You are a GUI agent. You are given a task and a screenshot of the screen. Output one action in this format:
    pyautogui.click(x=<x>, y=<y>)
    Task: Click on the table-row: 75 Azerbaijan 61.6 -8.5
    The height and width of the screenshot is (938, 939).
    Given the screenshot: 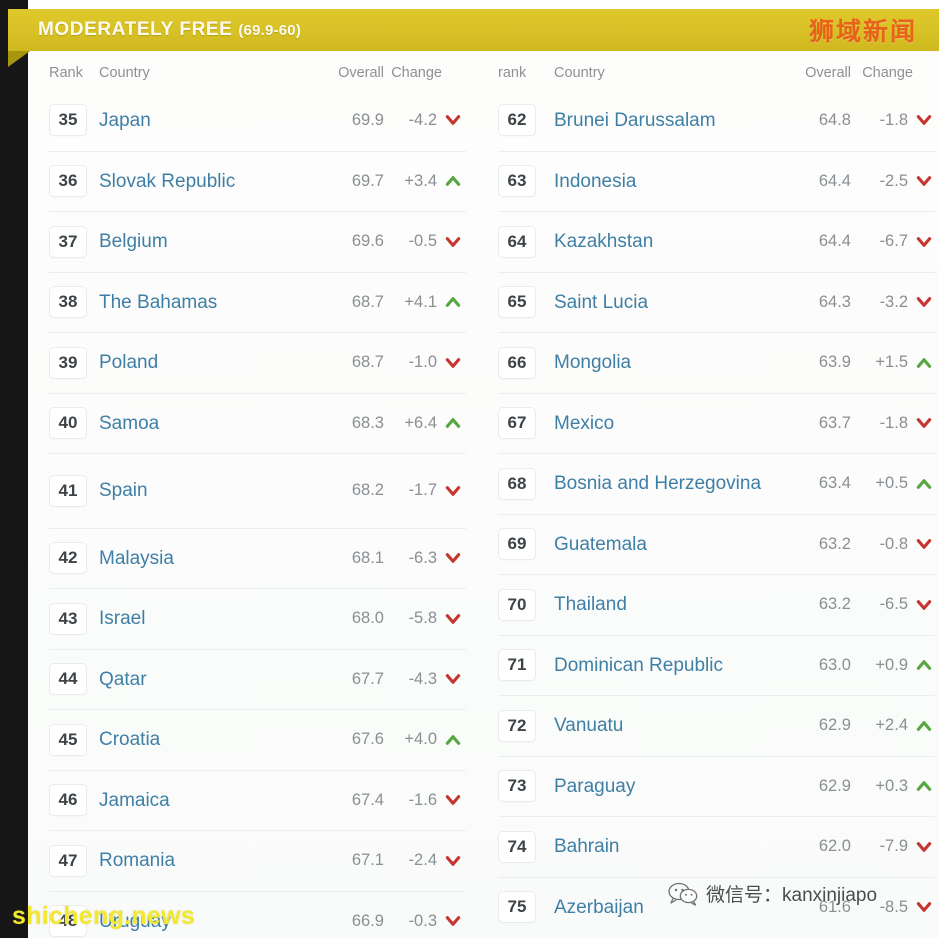 What is the action you would take?
    pyautogui.click(x=716, y=907)
    